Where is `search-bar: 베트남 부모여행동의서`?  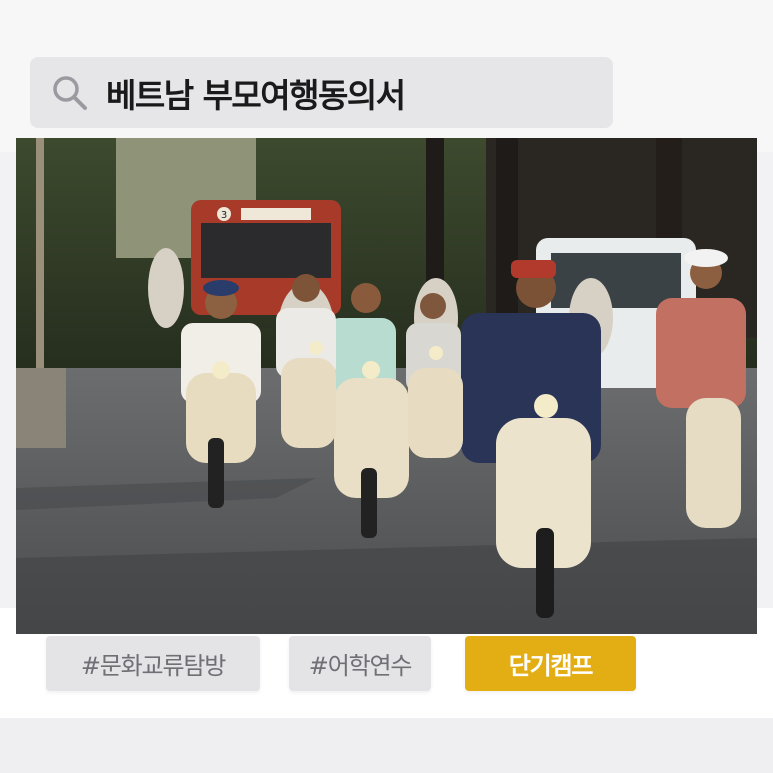
search-bar: 베트남 부모여행동의서 is located at coordinates (321, 92).